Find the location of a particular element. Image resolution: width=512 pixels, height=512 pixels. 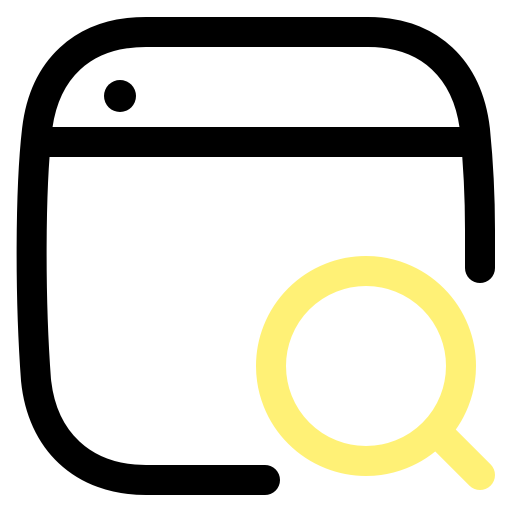

title-bar-dot-icon is located at coordinates (120, 96).